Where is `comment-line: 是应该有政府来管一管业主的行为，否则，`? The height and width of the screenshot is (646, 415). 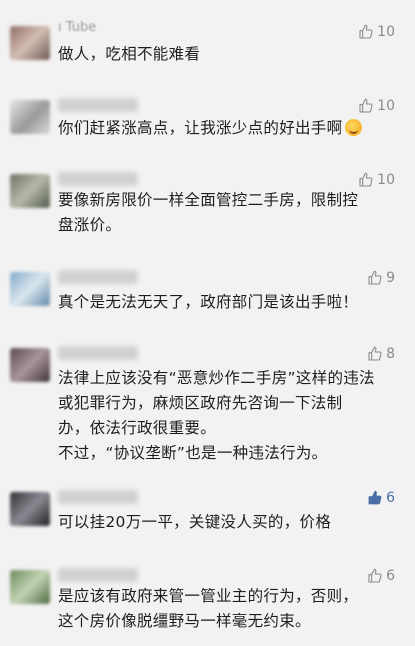
comment-line: 是应该有政府来管一管业主的行为，否则， is located at coordinates (208, 596).